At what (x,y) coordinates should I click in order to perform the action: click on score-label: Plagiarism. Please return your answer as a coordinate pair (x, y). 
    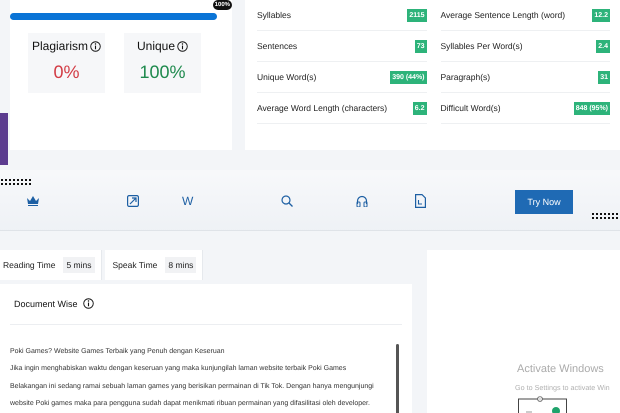
    Looking at the image, I should click on (60, 46).